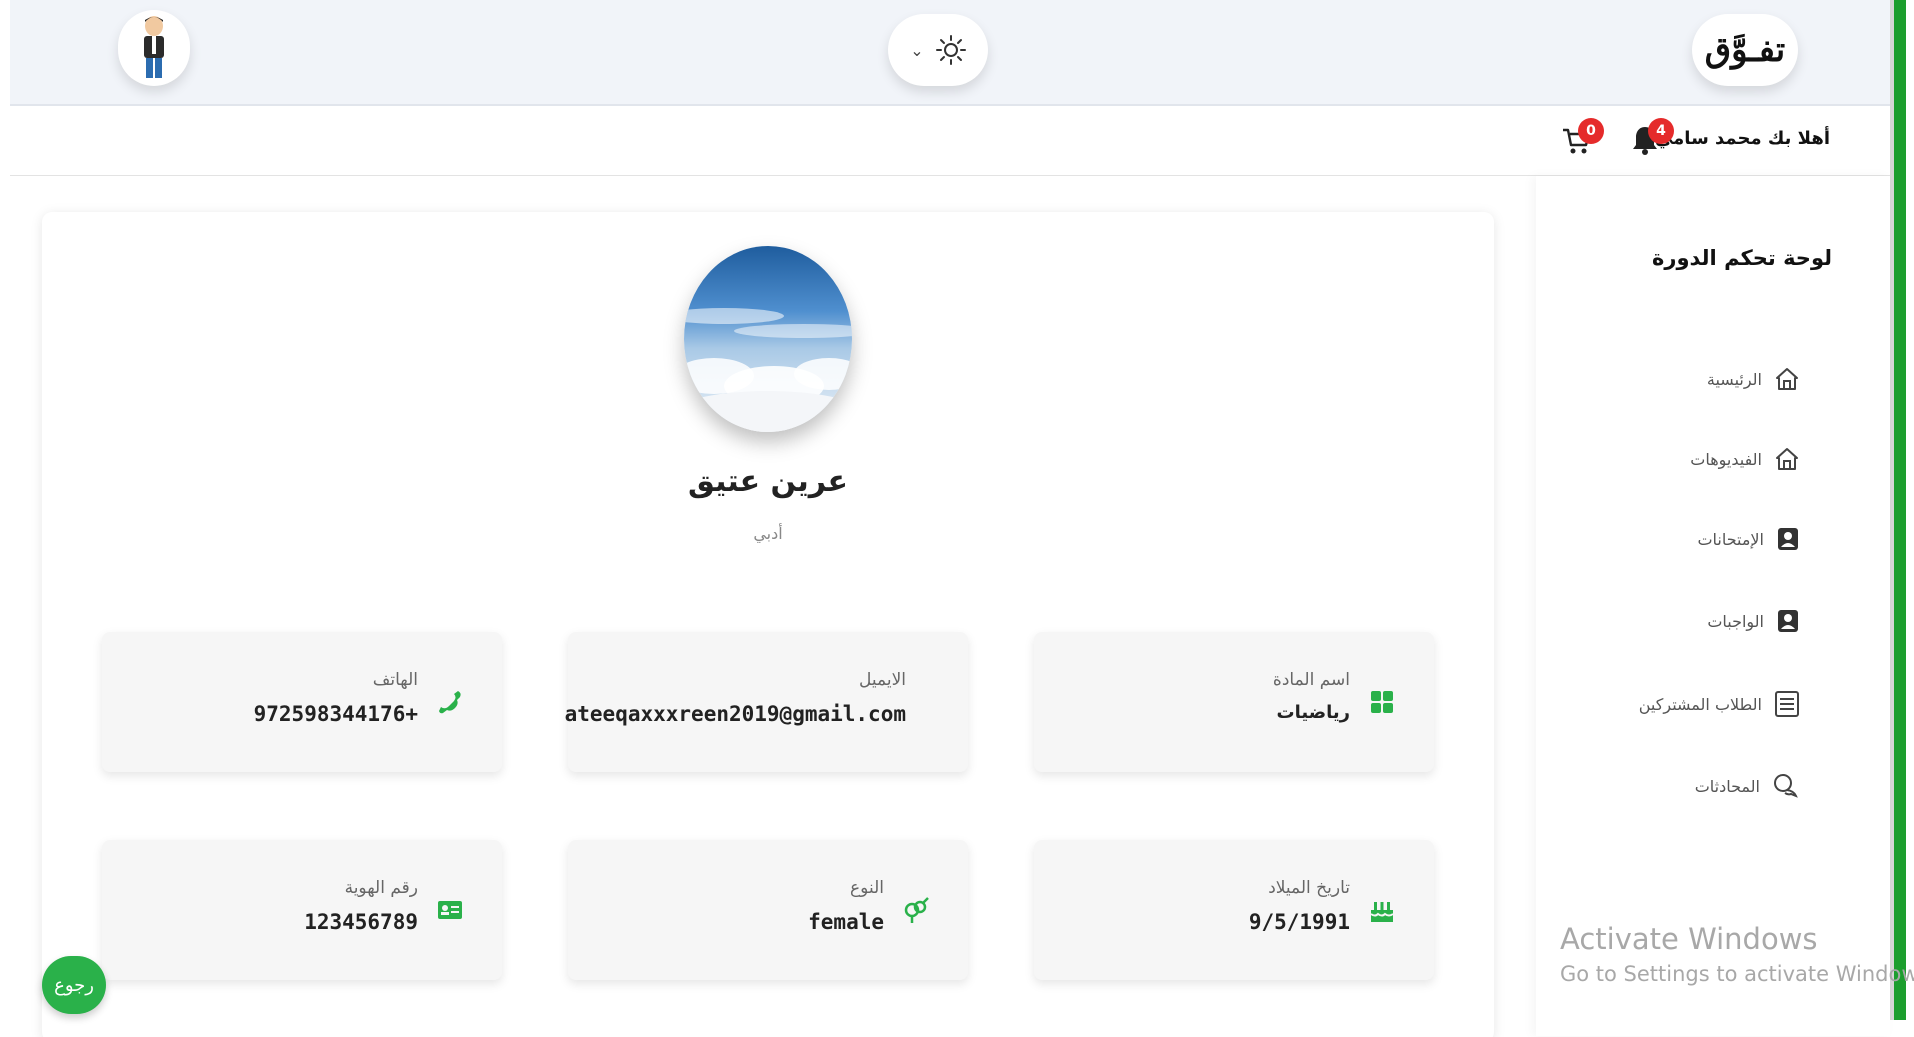  Describe the element at coordinates (1591, 131) in the screenshot. I see `cart-badge: 0` at that location.